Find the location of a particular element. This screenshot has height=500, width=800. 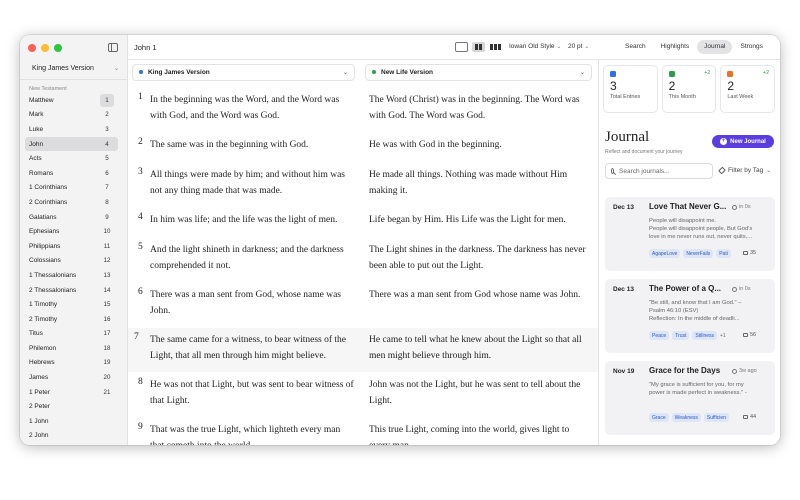

close-window-button is located at coordinates (32, 48).